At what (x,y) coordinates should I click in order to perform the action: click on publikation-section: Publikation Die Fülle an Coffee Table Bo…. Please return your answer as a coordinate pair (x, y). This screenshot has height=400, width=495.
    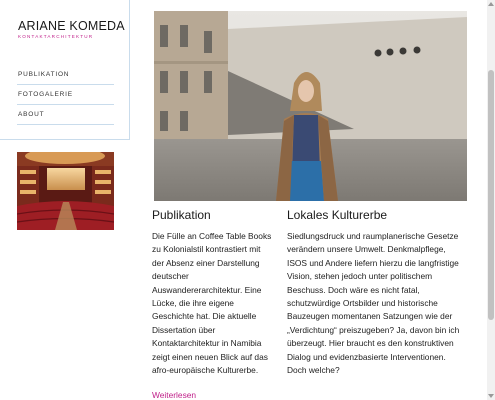
    Looking at the image, I should click on (212, 304).